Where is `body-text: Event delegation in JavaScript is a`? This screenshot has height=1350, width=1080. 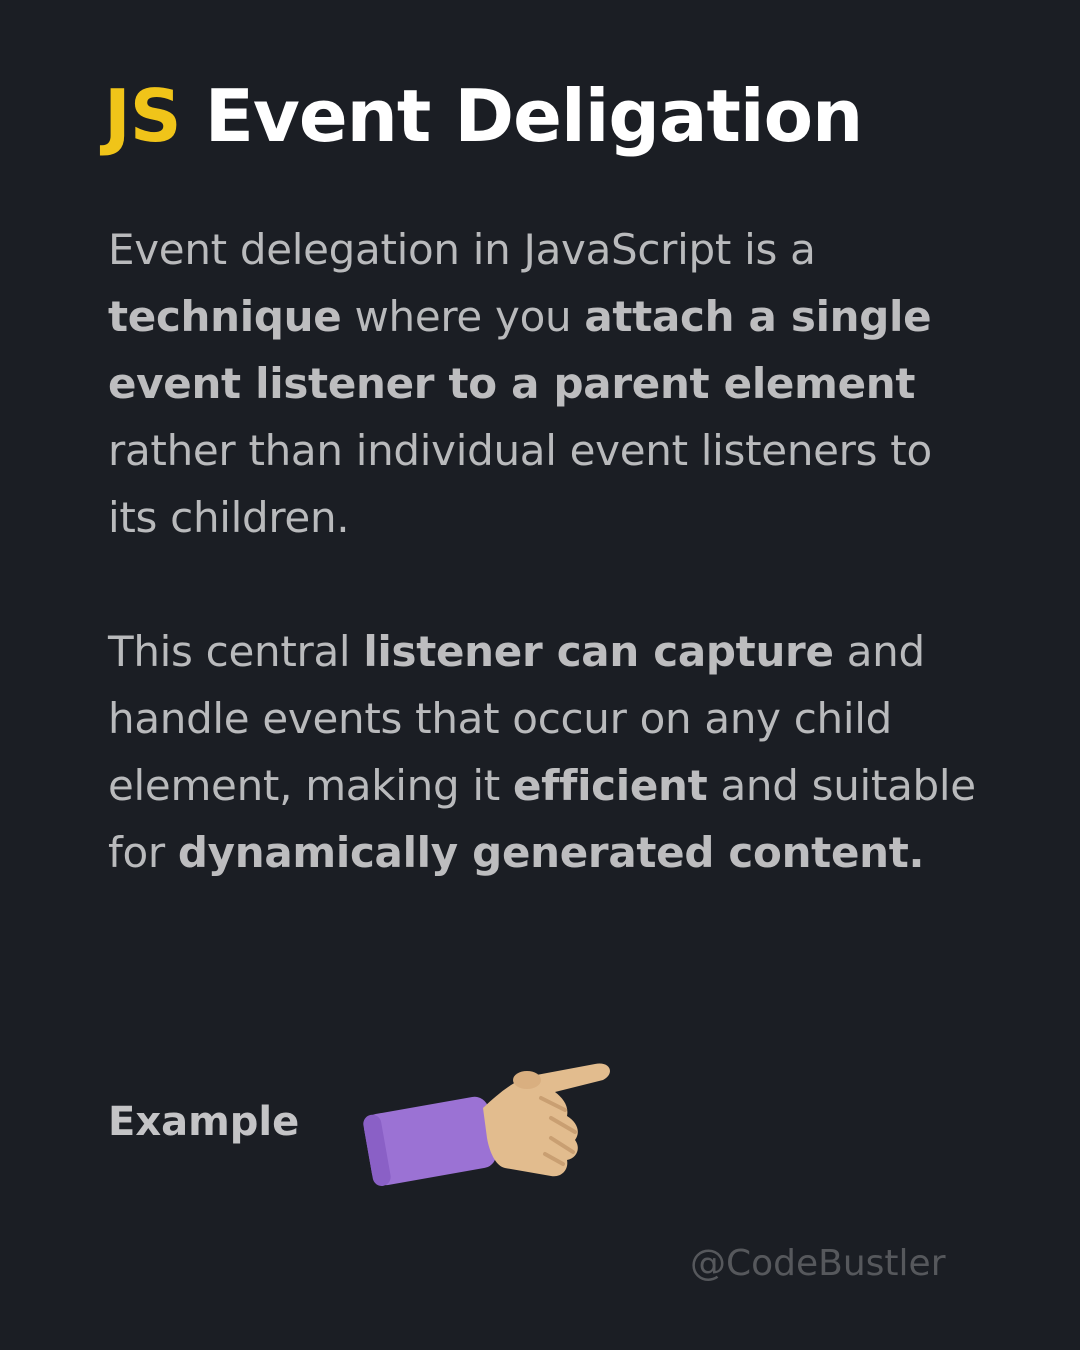
body-text: Event delegation in JavaScript is a is located at coordinates (462, 249).